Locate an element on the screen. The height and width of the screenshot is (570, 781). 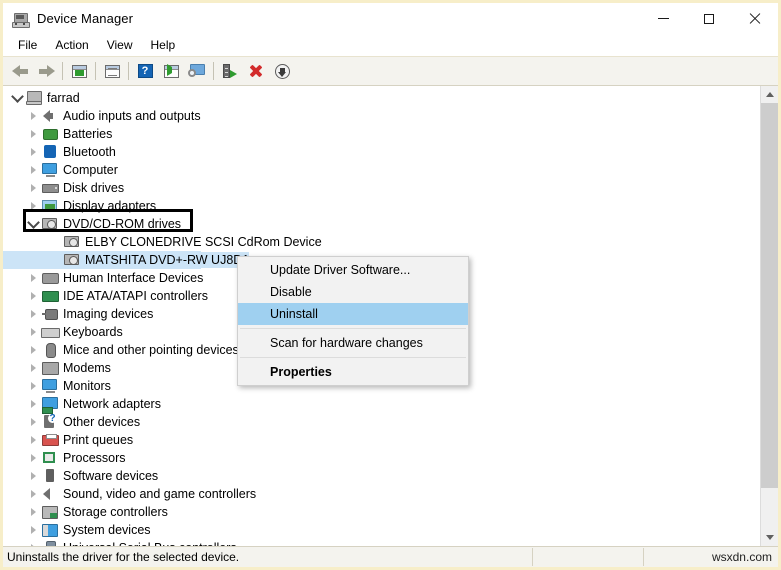
menu-bar: File Action View Help is located at coordinates (390, 45).